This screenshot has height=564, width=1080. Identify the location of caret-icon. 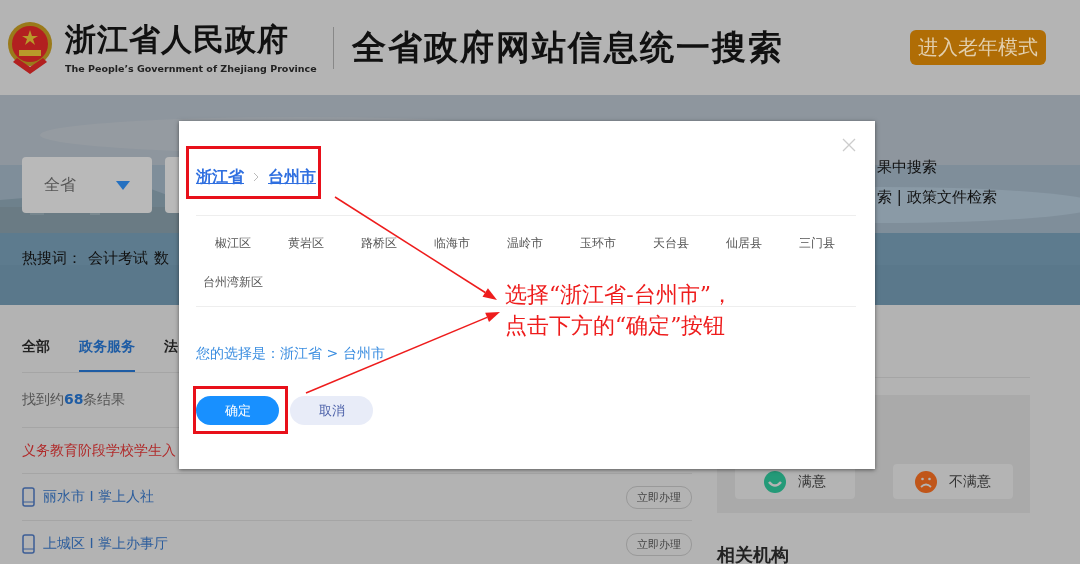
(123, 185).